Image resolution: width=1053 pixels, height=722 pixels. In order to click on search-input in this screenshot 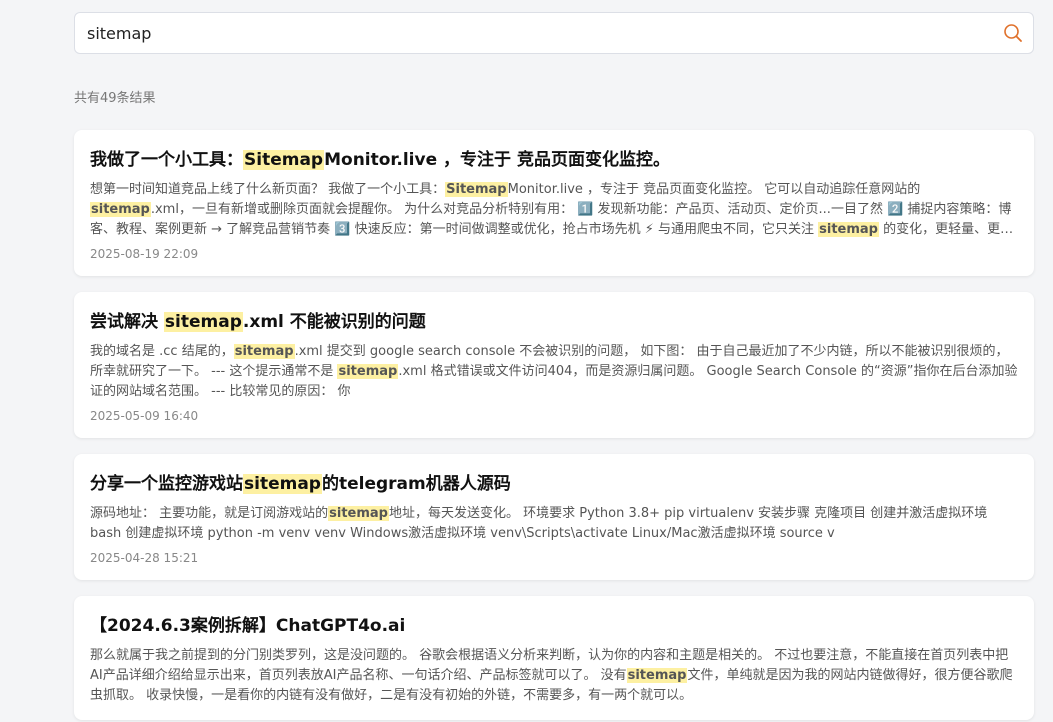, I will do `click(534, 33)`.